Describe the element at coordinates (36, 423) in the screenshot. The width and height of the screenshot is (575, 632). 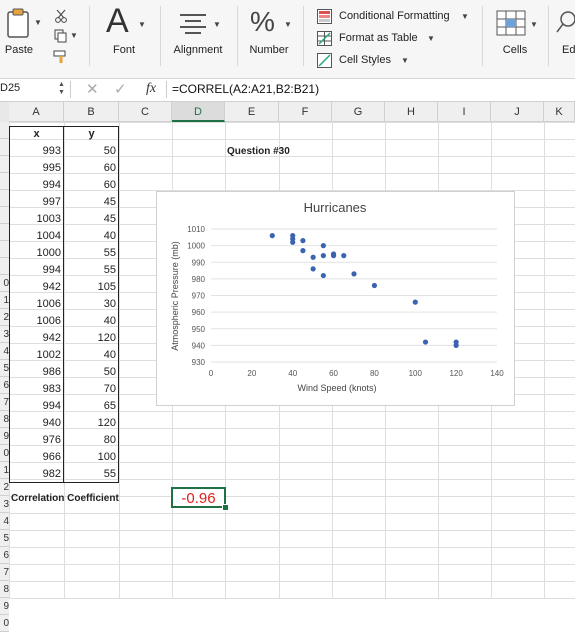
I see `cell-x-value: 940` at that location.